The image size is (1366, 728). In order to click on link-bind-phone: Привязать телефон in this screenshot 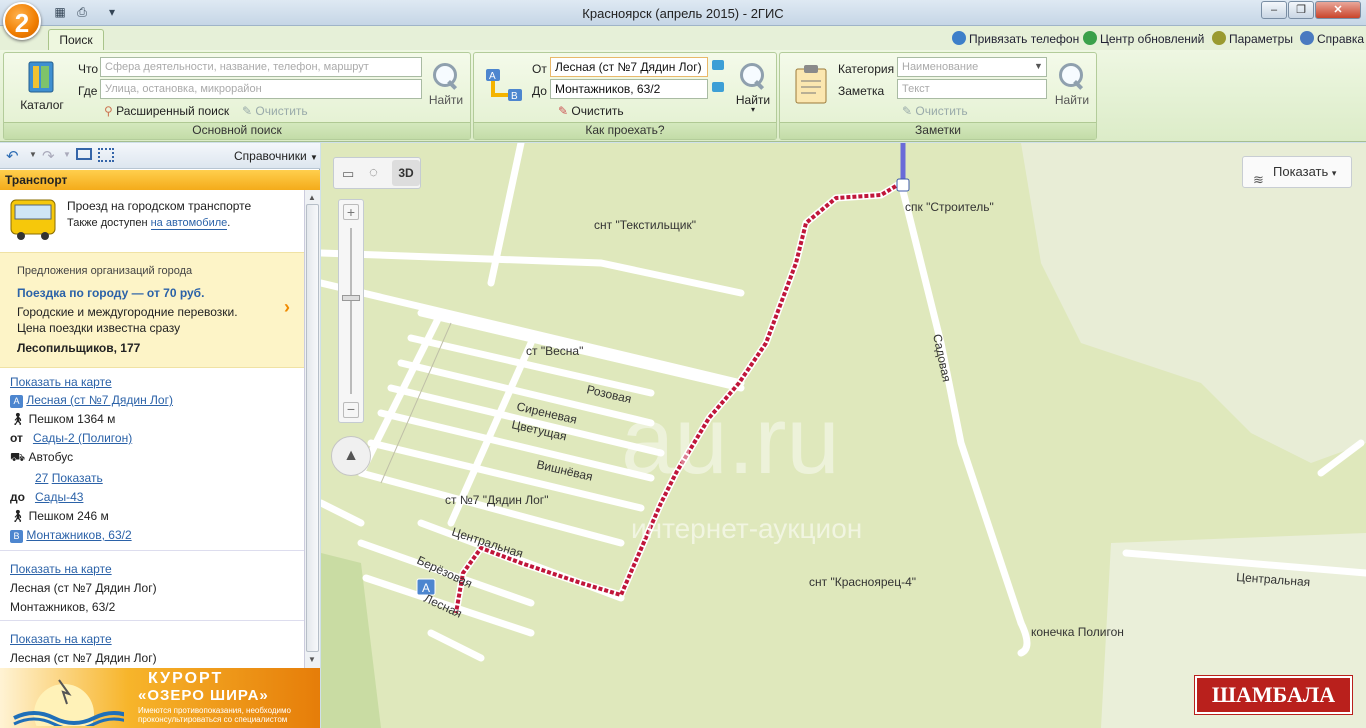, I will do `click(1015, 38)`.